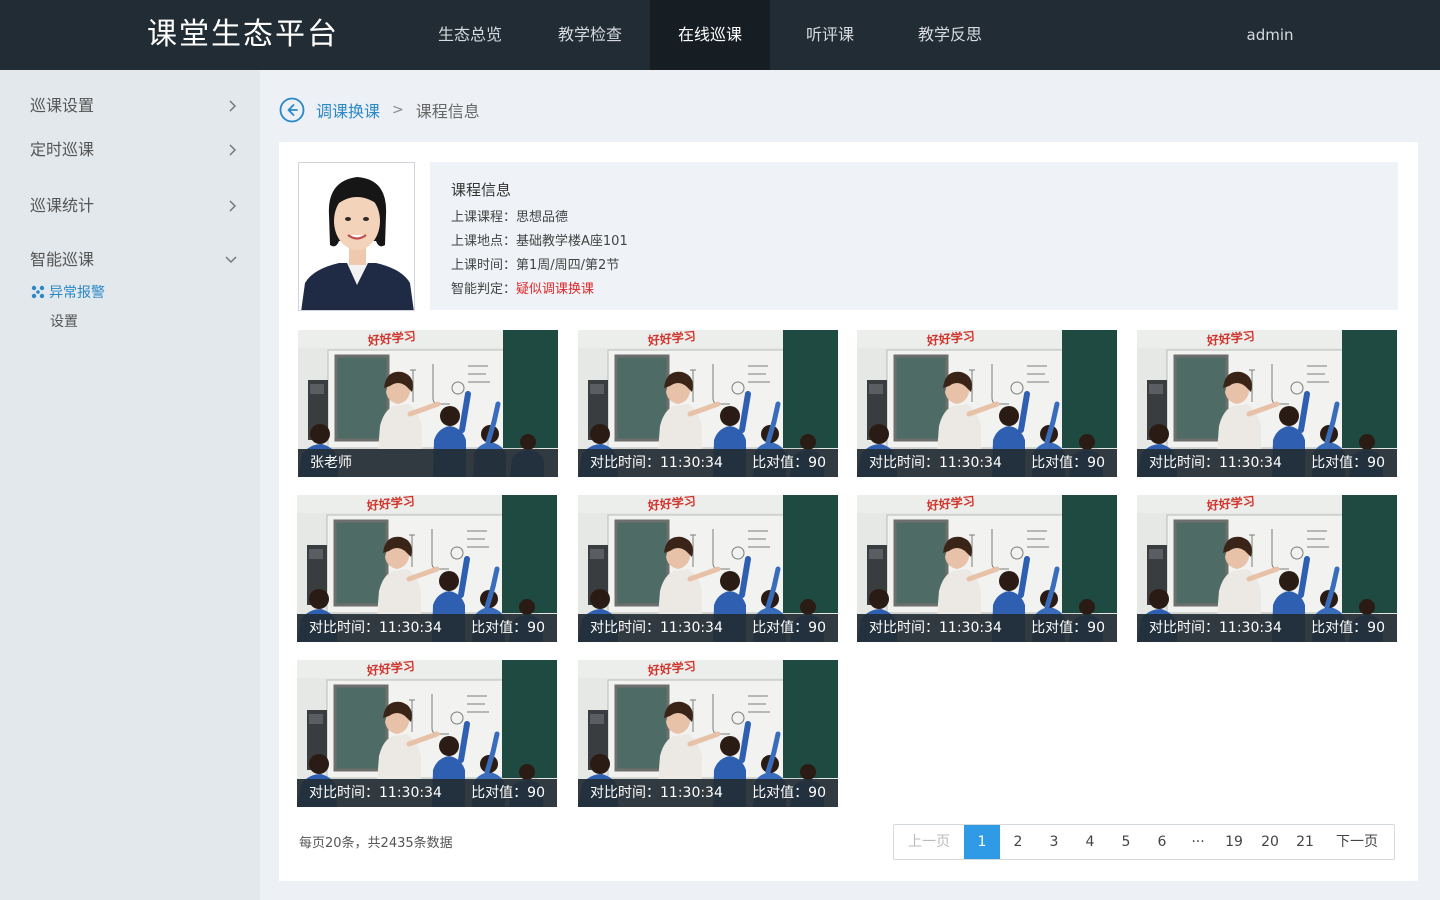 This screenshot has width=1440, height=900. What do you see at coordinates (1162, 842) in the screenshot?
I see `page-button-6: 6` at bounding box center [1162, 842].